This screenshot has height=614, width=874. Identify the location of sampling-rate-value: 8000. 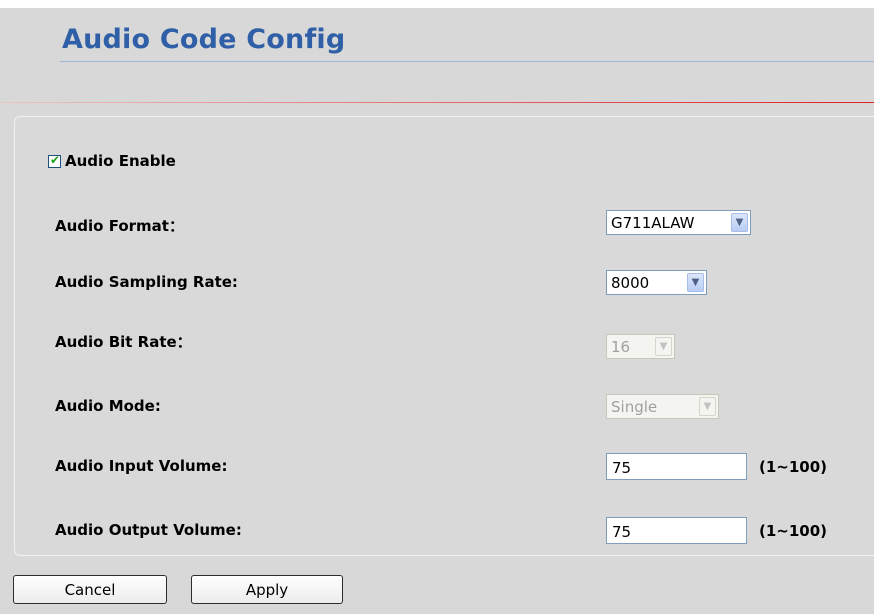
(630, 282).